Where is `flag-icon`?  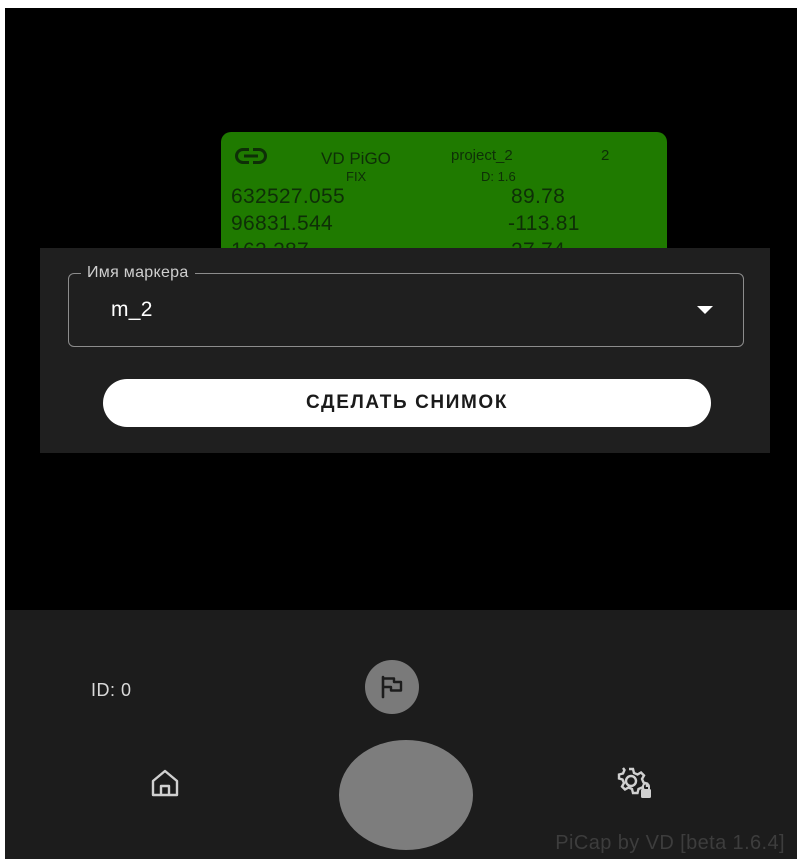 flag-icon is located at coordinates (392, 687).